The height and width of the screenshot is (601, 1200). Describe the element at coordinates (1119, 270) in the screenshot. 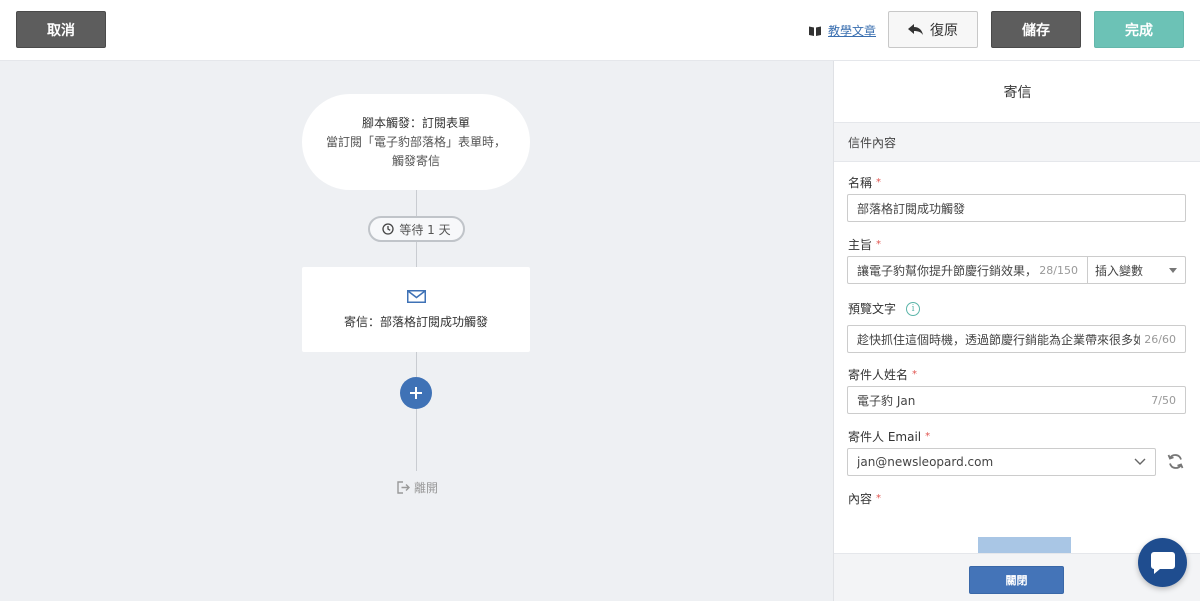

I see `insert-variable-label: 插入變數` at that location.